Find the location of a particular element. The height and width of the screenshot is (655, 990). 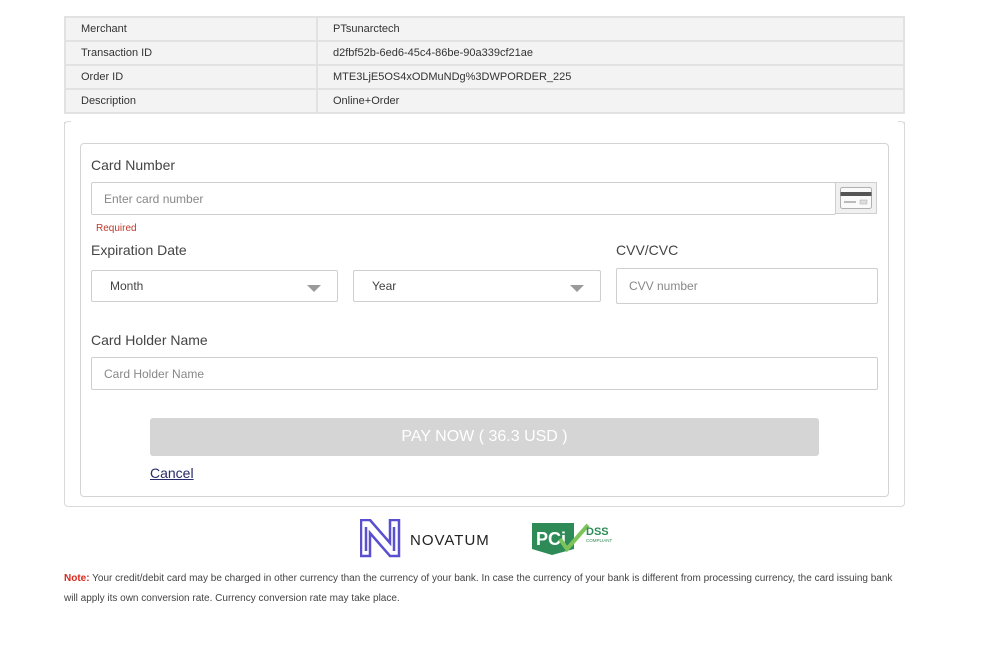

compliant-text: COMPLIANT is located at coordinates (599, 540).